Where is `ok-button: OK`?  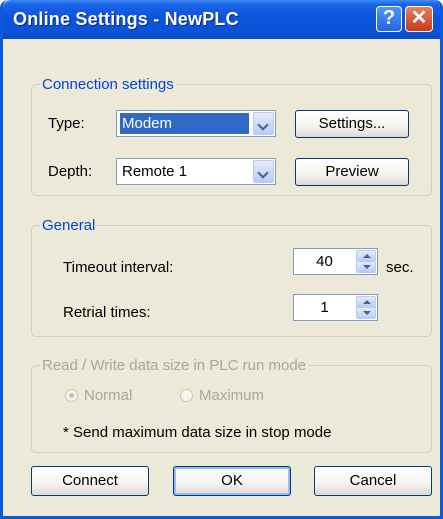
ok-button: OK is located at coordinates (232, 481).